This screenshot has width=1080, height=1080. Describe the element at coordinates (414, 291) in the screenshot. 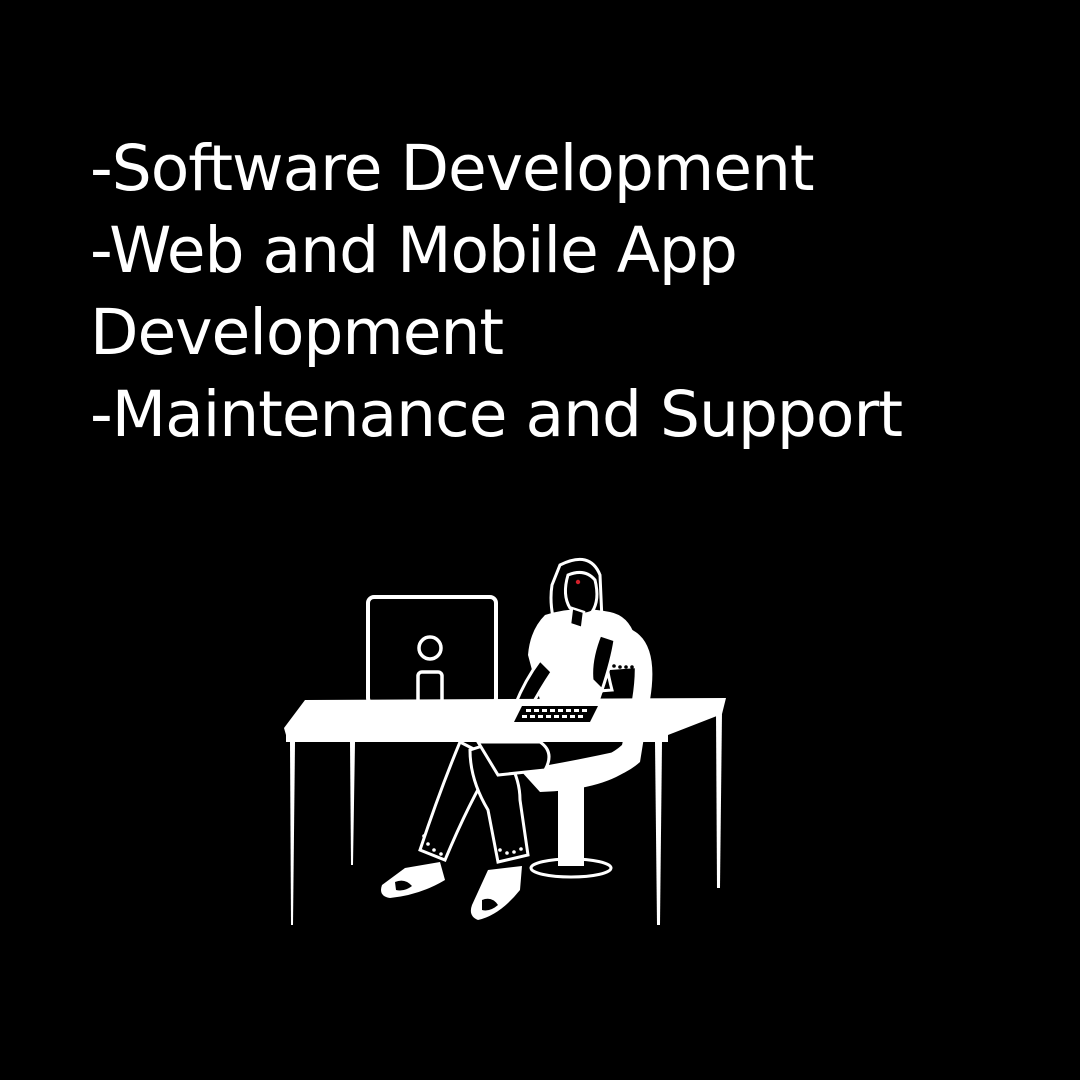

I see `service-item-web-mobile-app-development: -Web and Mobile App Development` at that location.